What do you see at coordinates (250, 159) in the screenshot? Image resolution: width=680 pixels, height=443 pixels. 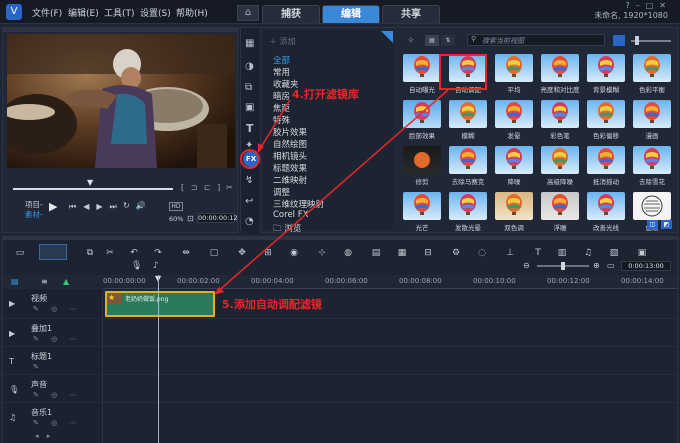 I see `fx-highlight-circle` at bounding box center [250, 159].